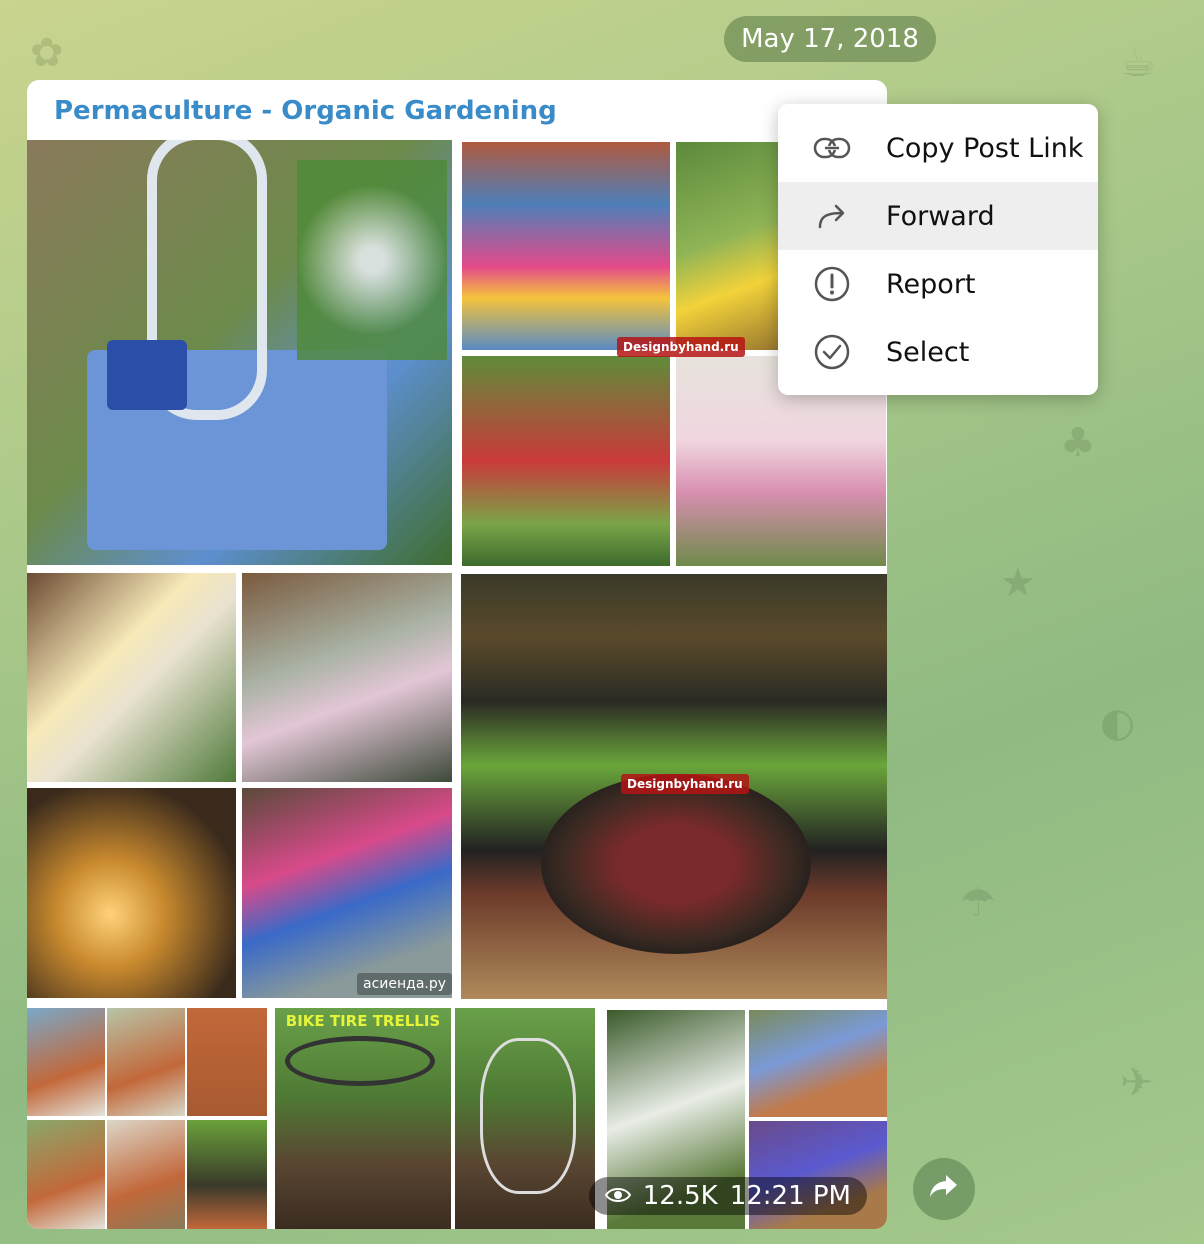 The image size is (1204, 1244). I want to click on menu-item-label: Report, so click(931, 284).